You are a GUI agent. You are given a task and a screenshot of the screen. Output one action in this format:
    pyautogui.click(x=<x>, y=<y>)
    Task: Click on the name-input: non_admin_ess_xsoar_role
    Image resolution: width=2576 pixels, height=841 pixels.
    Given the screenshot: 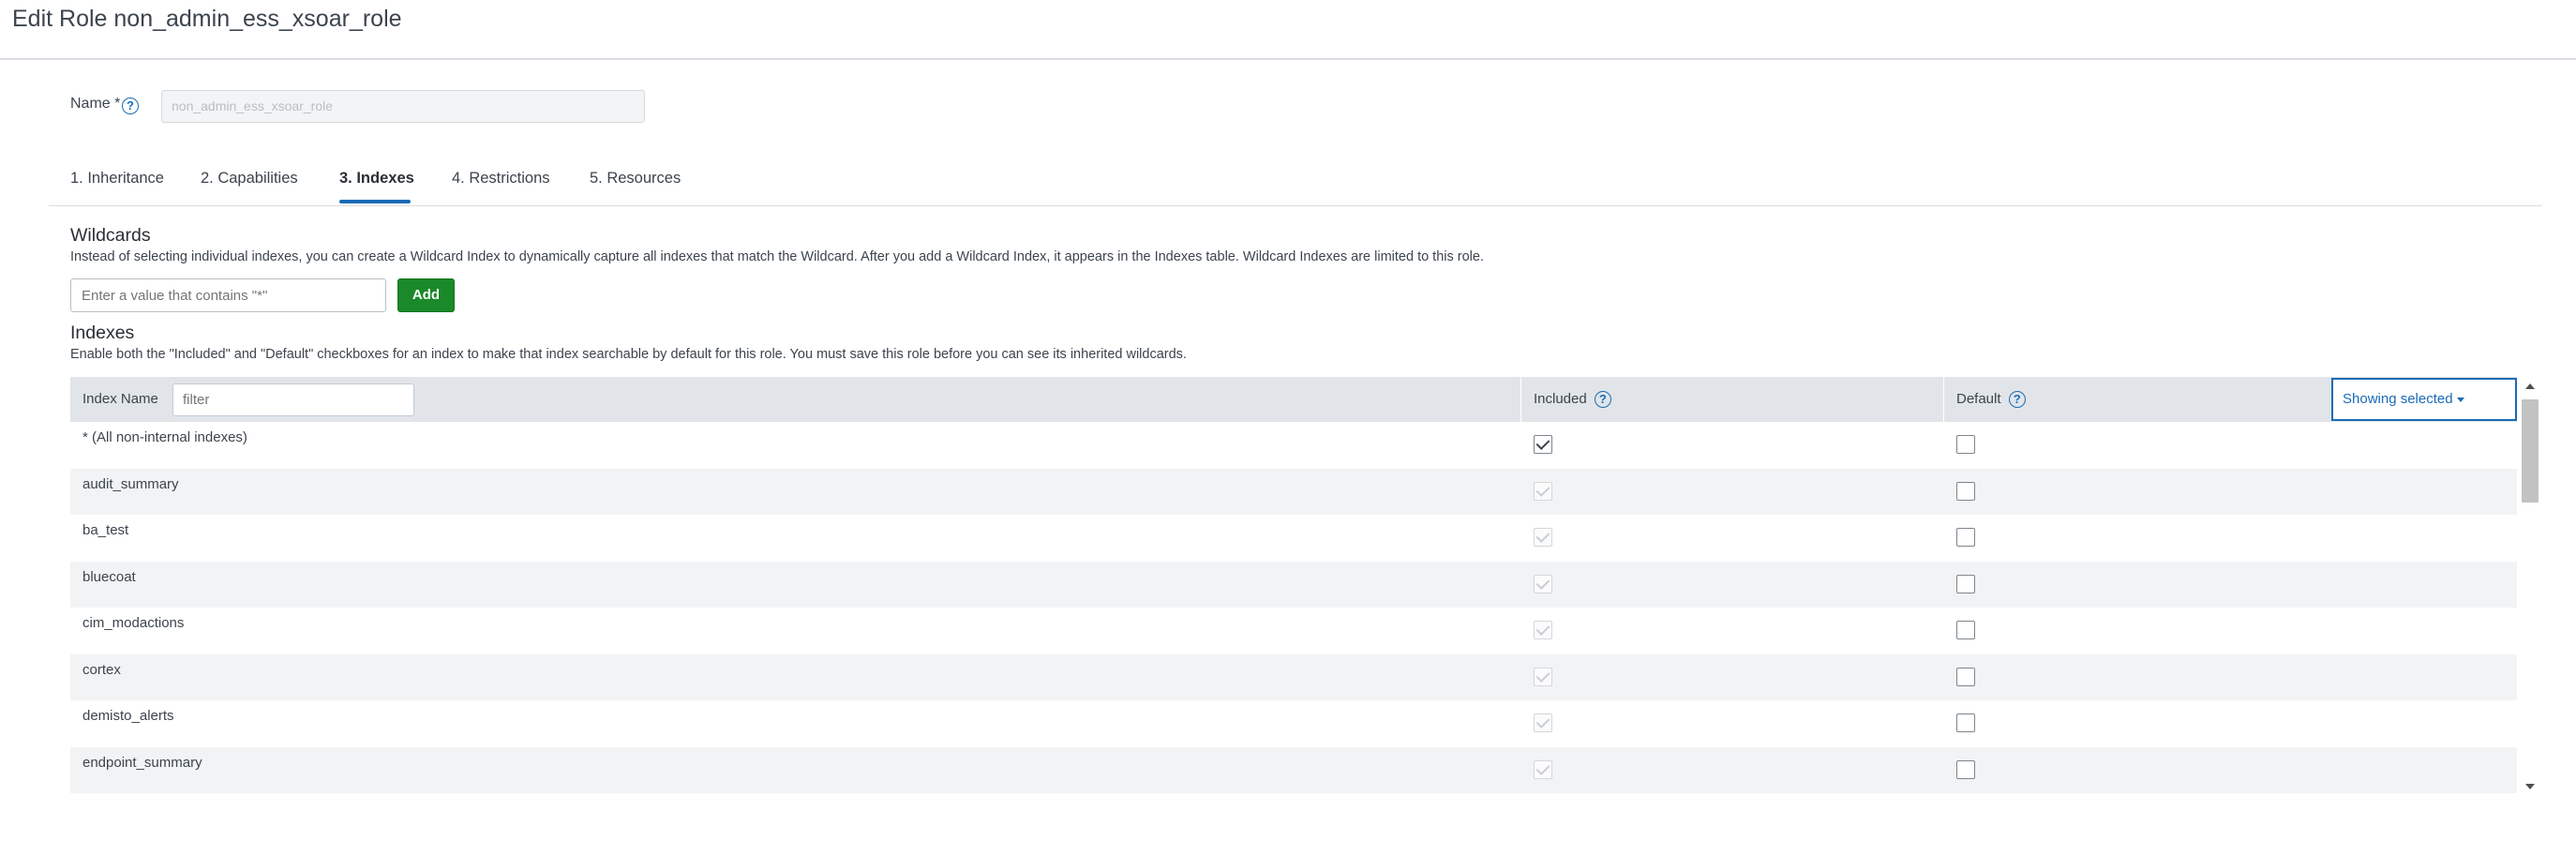 What is the action you would take?
    pyautogui.click(x=403, y=106)
    